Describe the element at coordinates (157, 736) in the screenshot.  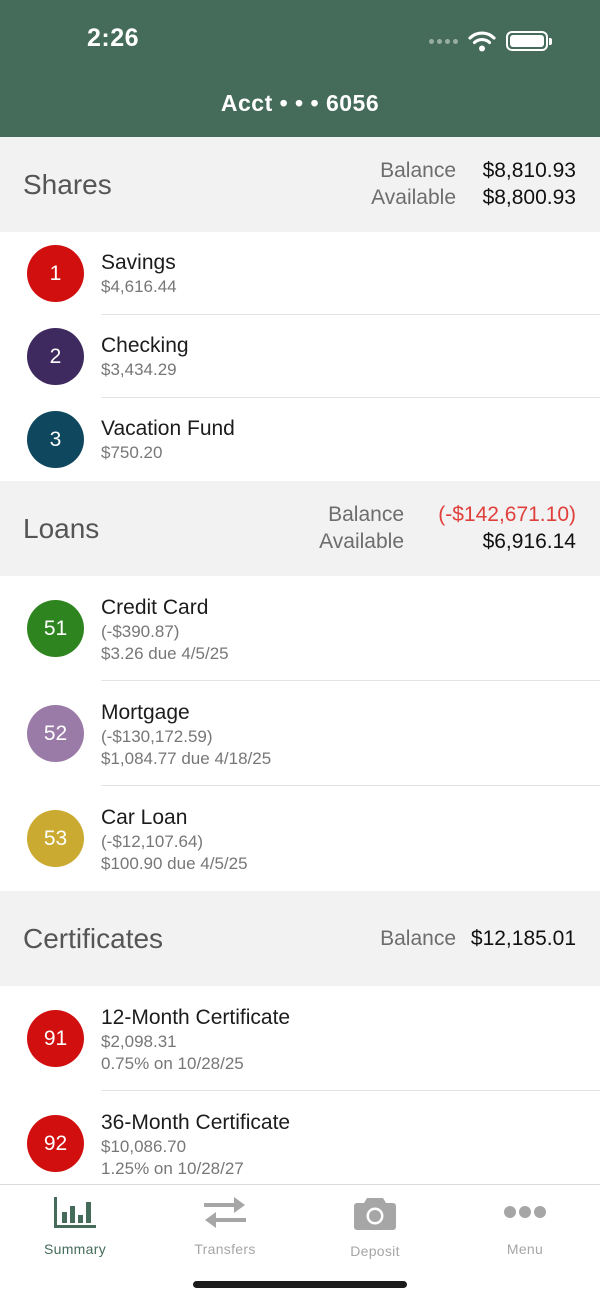
I see `account-amount: (-$130,172.59)` at that location.